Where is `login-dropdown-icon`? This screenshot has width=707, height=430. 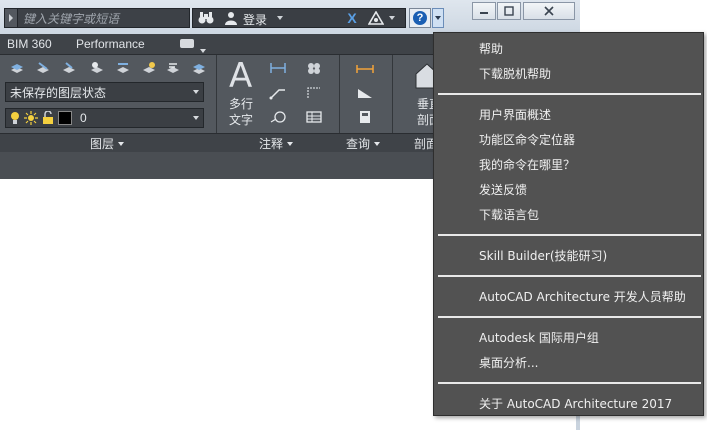
login-dropdown-icon is located at coordinates (280, 18).